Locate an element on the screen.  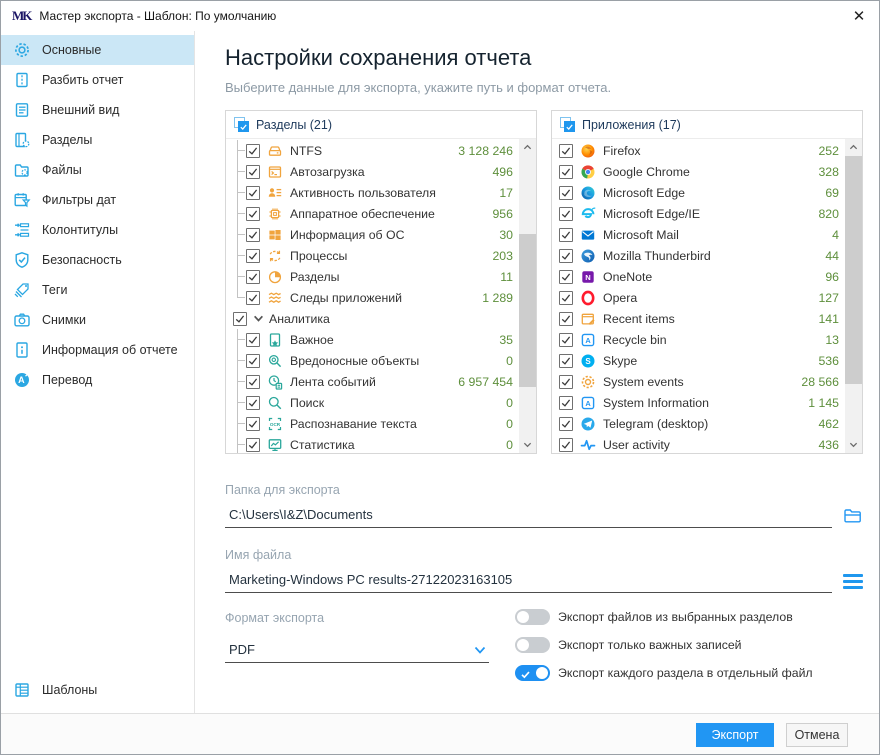
sidebar-item-templates: Шаблоны is located at coordinates (97, 690).